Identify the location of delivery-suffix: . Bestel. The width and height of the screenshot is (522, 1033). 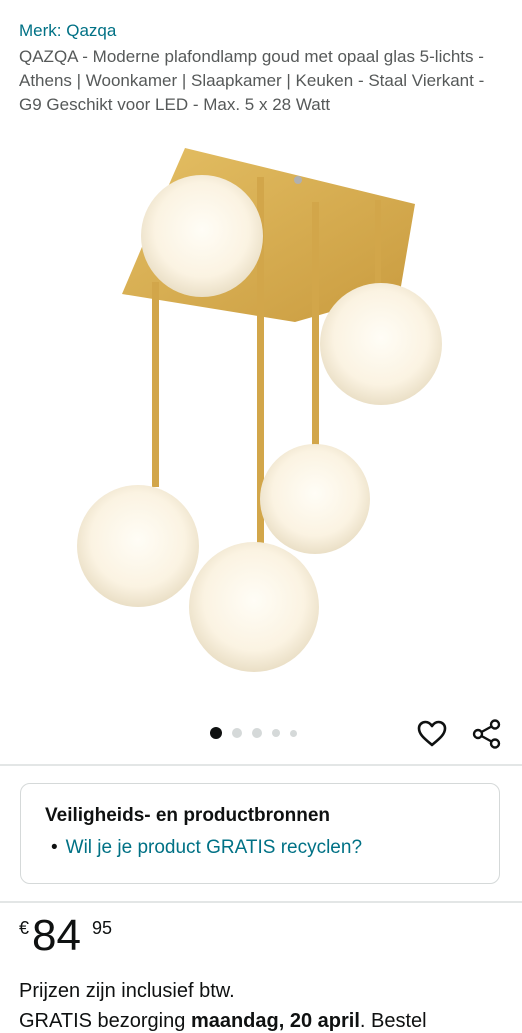
(393, 1021).